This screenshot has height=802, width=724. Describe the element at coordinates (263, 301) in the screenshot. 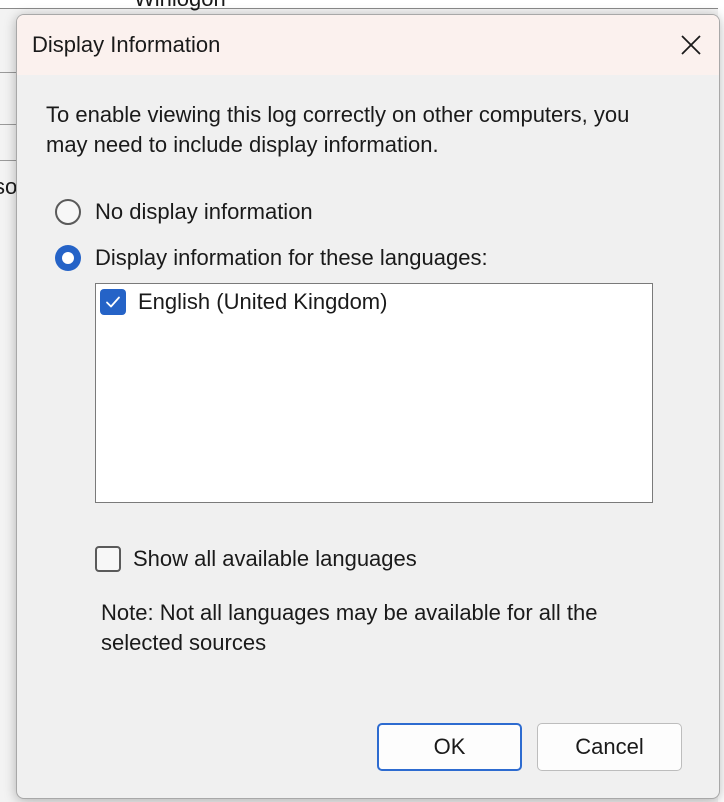

I see `language-label: English (United Kingdom)` at that location.